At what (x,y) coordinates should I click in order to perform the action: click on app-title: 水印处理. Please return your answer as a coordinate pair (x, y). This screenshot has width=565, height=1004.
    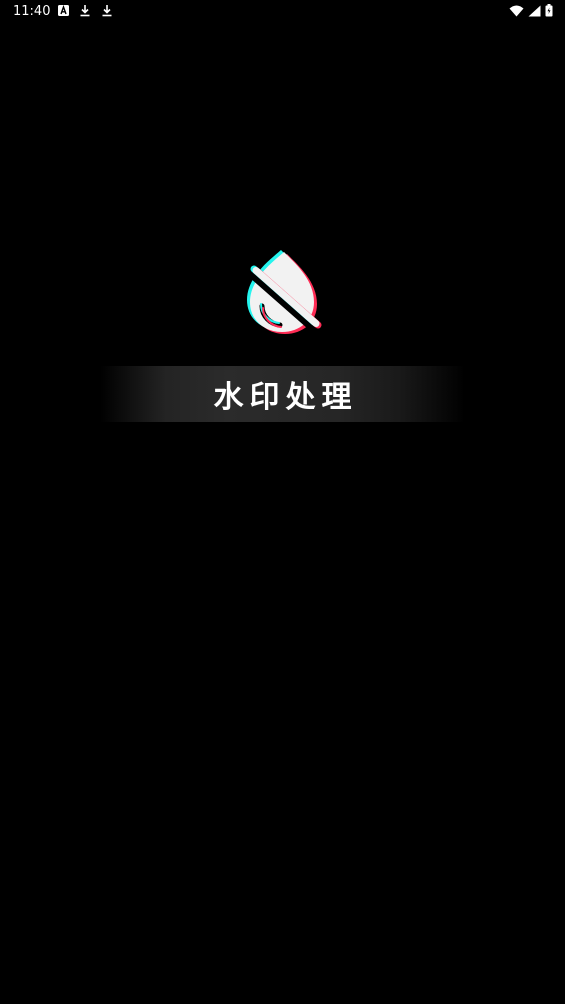
    Looking at the image, I should click on (285, 397).